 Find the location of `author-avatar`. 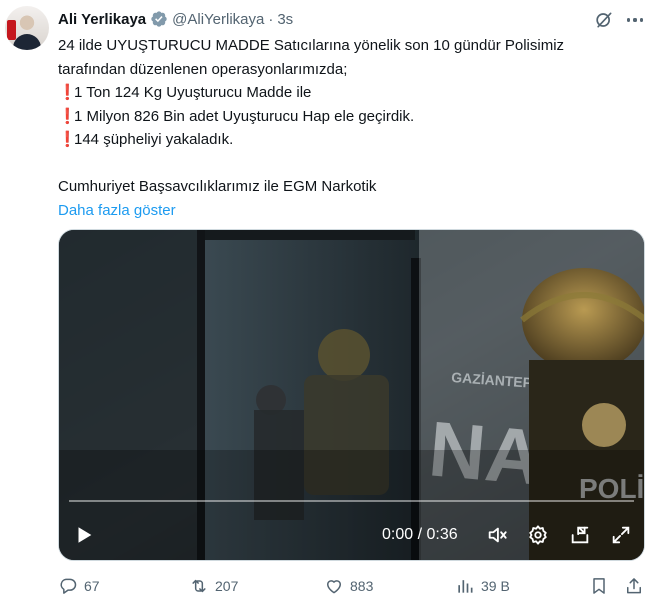

author-avatar is located at coordinates (27, 28).